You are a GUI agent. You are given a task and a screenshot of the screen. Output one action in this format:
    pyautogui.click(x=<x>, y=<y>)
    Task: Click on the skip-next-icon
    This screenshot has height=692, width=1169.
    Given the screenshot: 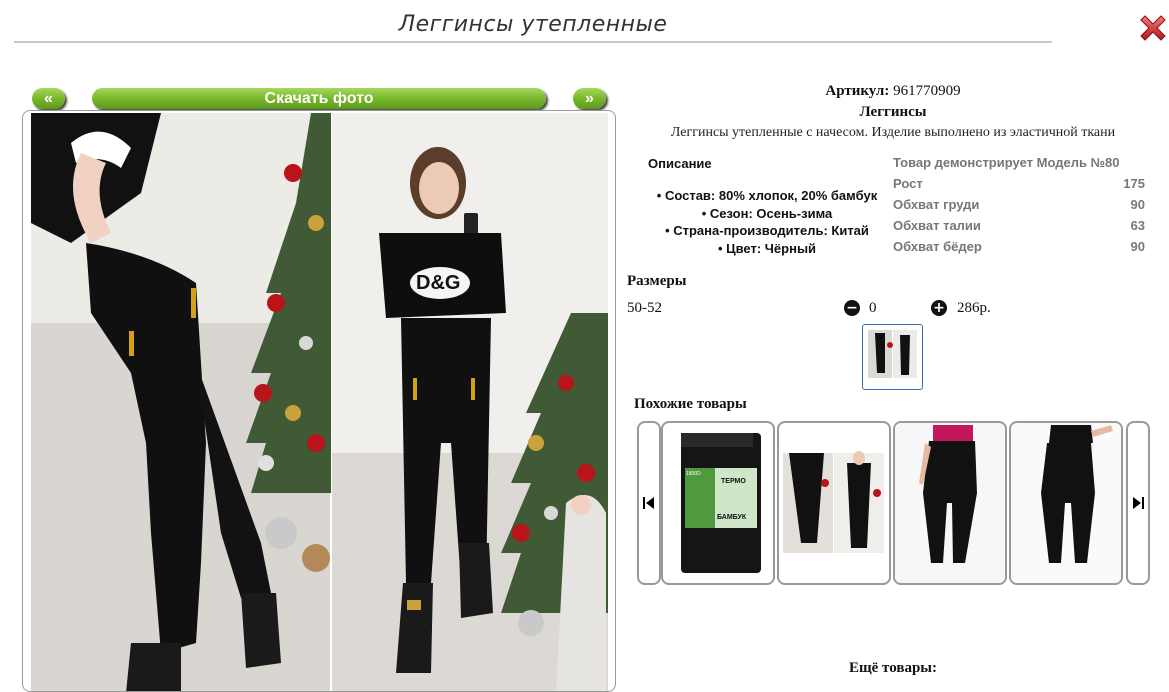 What is the action you would take?
    pyautogui.click(x=1138, y=503)
    